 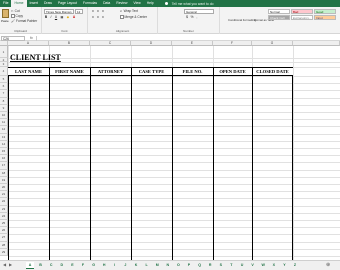 I want to click on tab-view: View, so click(x=136, y=3).